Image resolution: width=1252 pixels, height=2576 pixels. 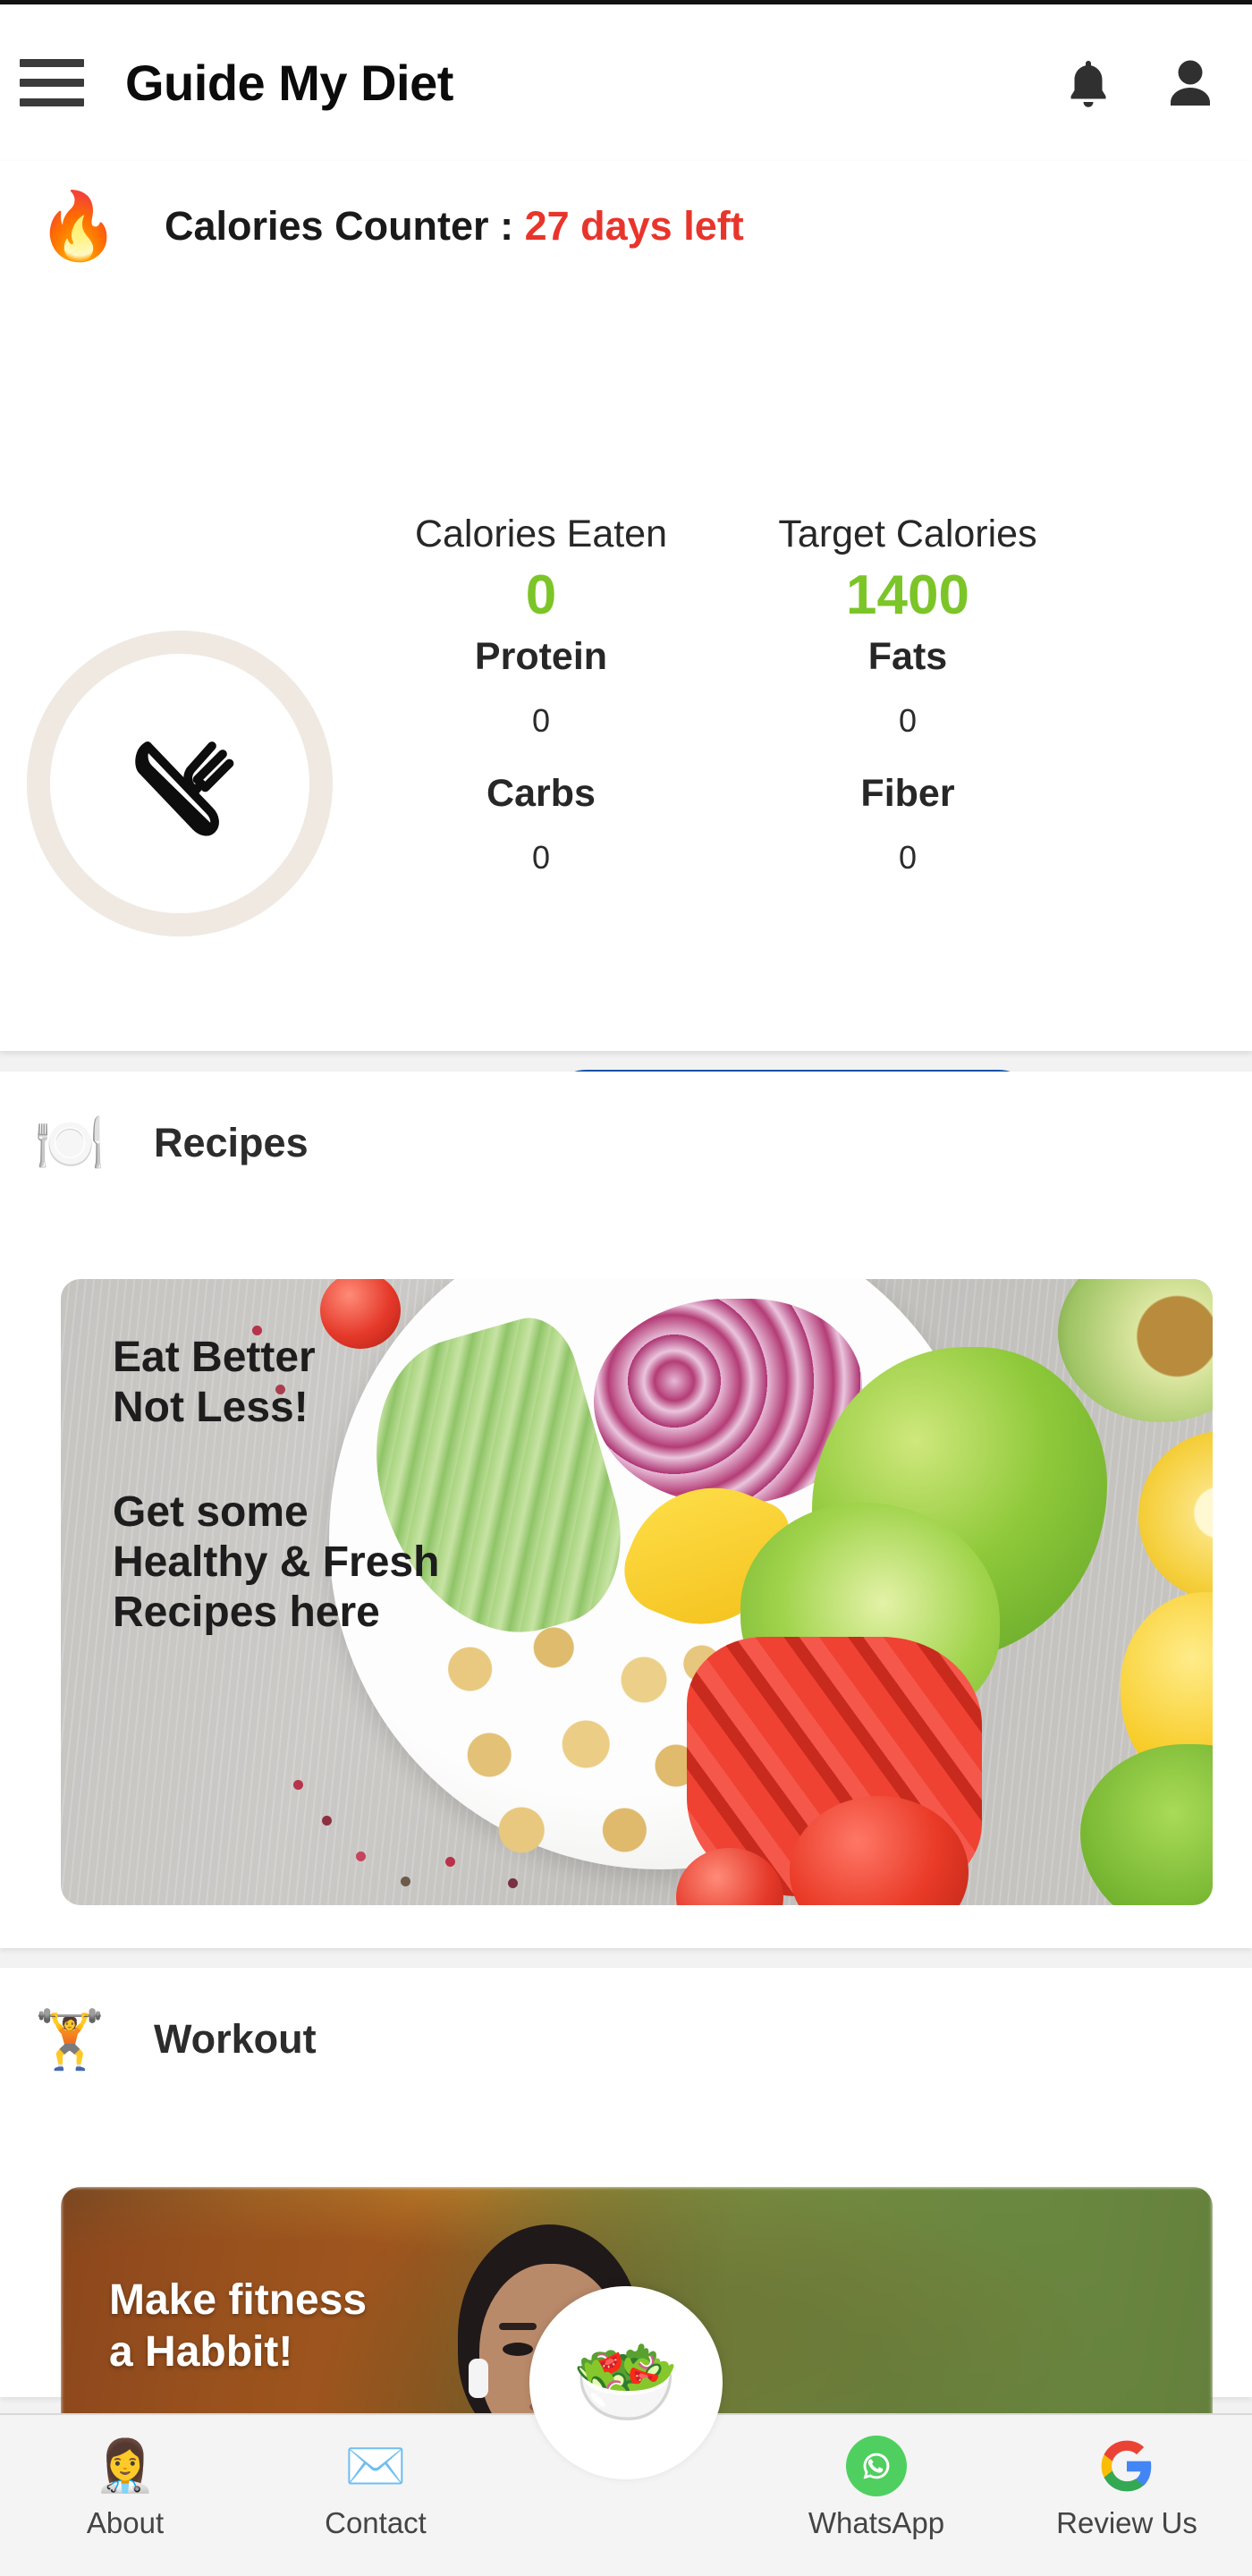 I want to click on calories-eaten-col: Calories Eaten 0, so click(x=541, y=571).